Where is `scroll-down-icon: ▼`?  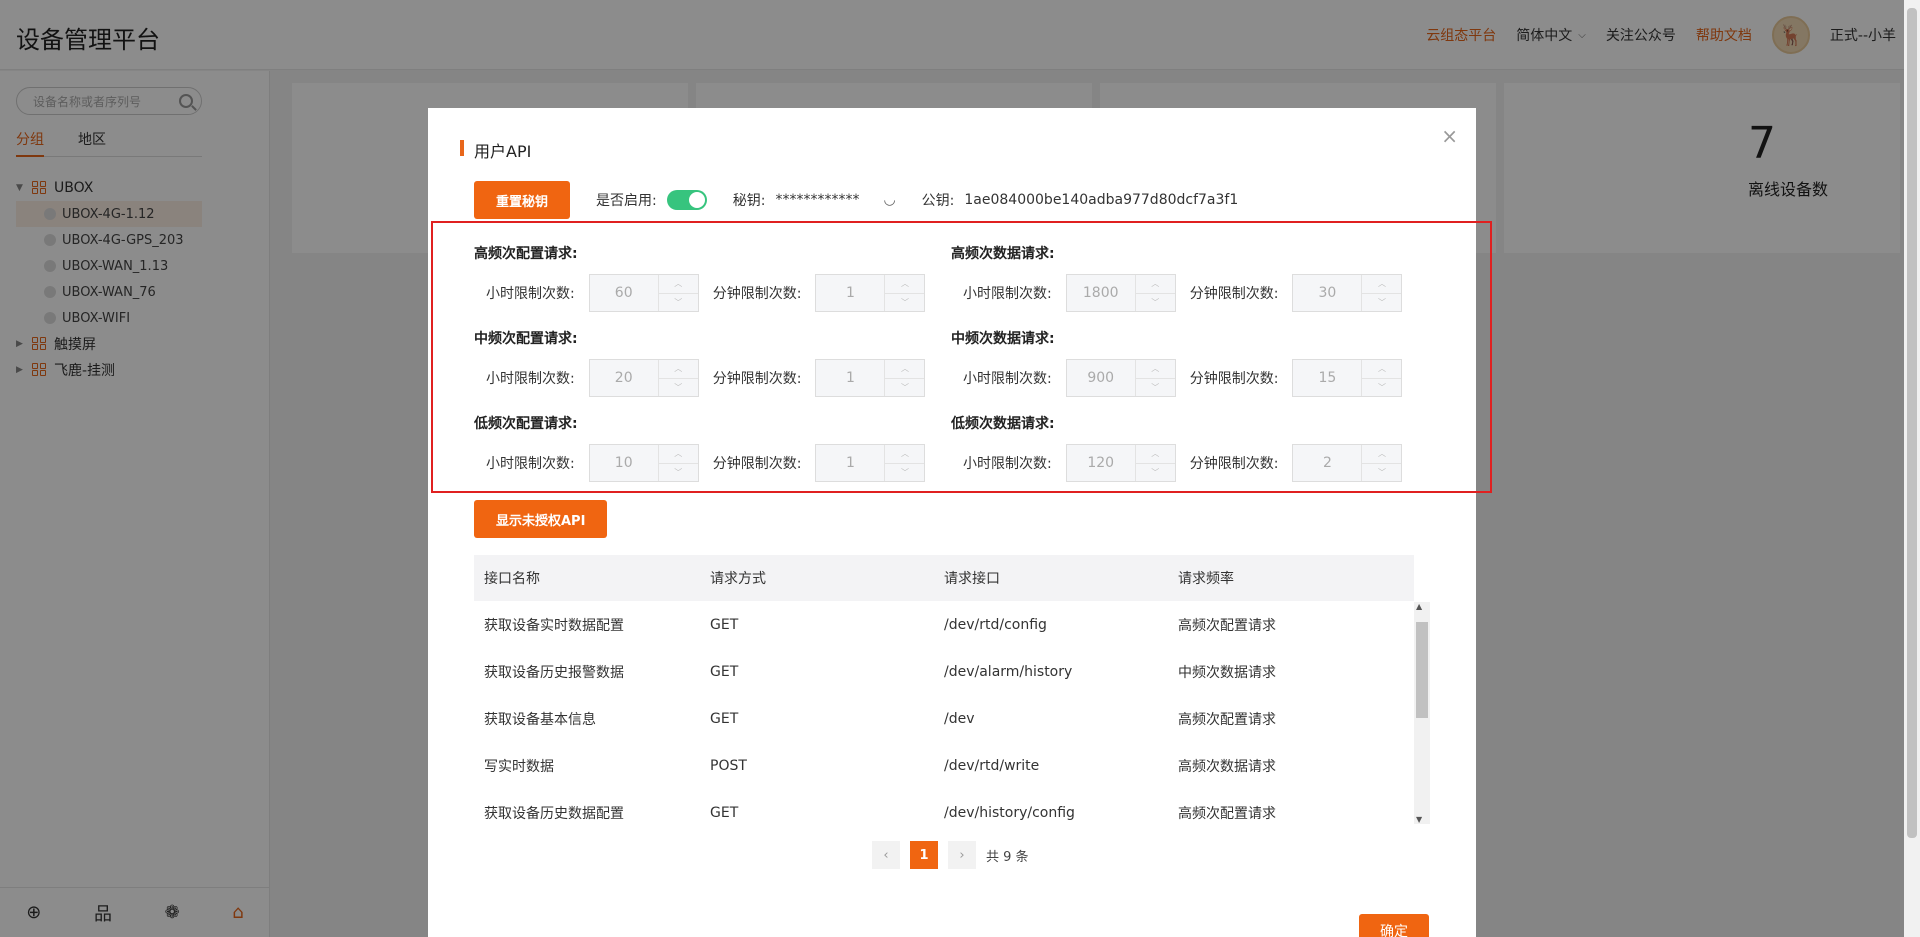 scroll-down-icon: ▼ is located at coordinates (1419, 819).